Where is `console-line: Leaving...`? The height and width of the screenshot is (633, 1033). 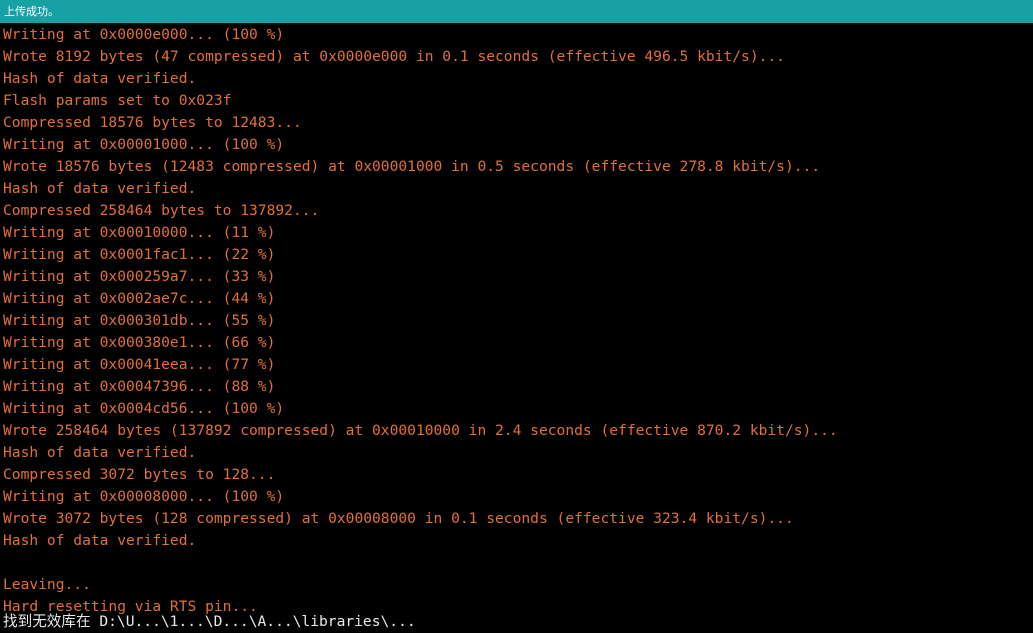
console-line: Leaving... is located at coordinates (47, 584).